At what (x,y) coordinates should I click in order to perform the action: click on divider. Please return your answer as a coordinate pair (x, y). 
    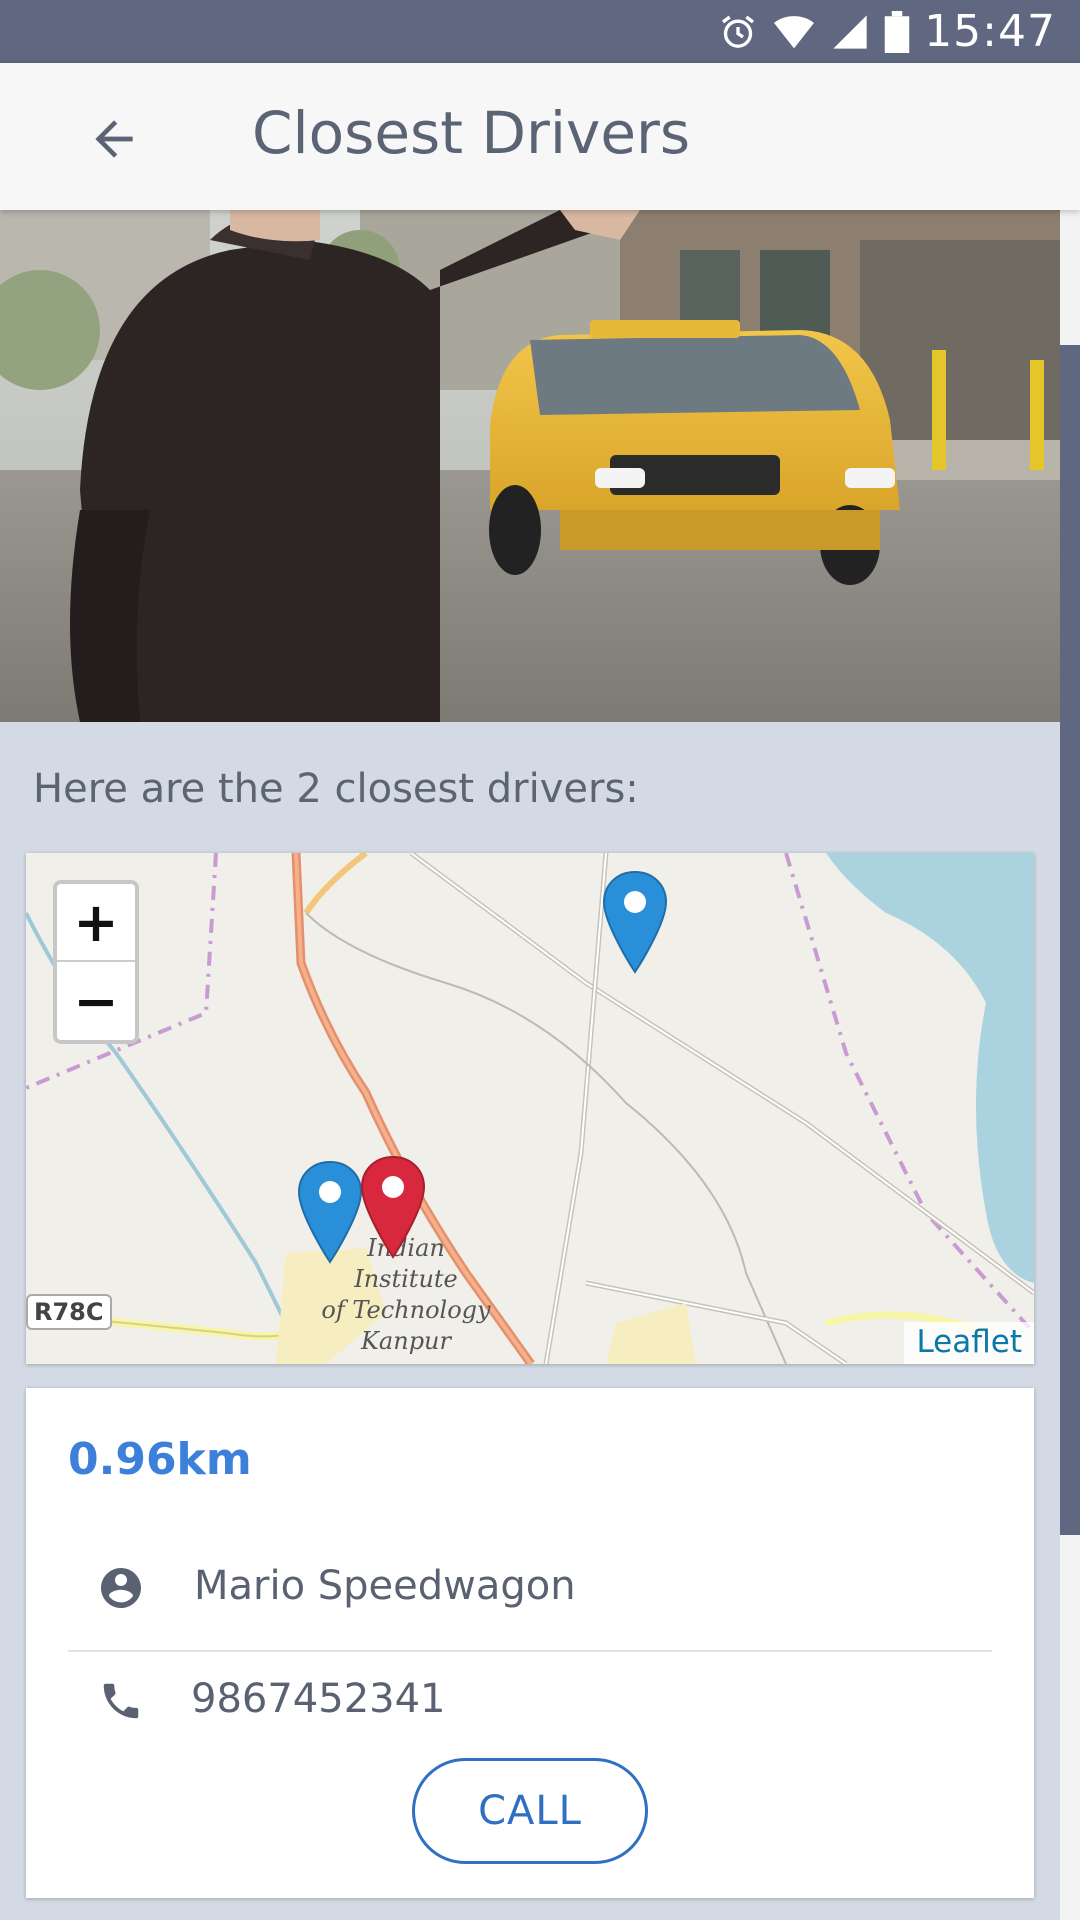
    Looking at the image, I should click on (530, 1651).